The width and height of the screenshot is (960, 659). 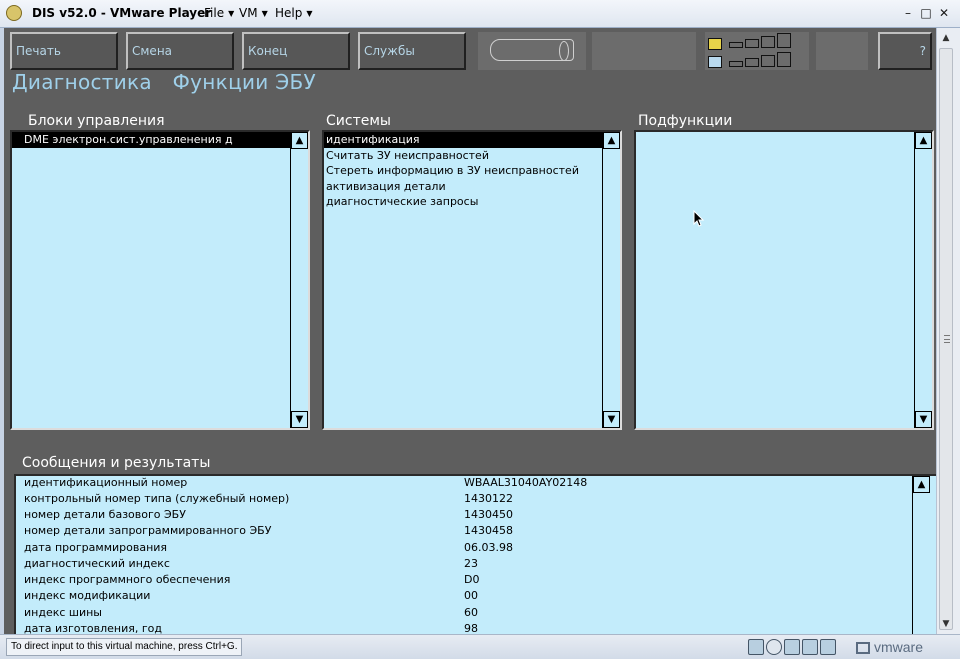 What do you see at coordinates (64, 51) in the screenshot?
I see `print-button: Печать` at bounding box center [64, 51].